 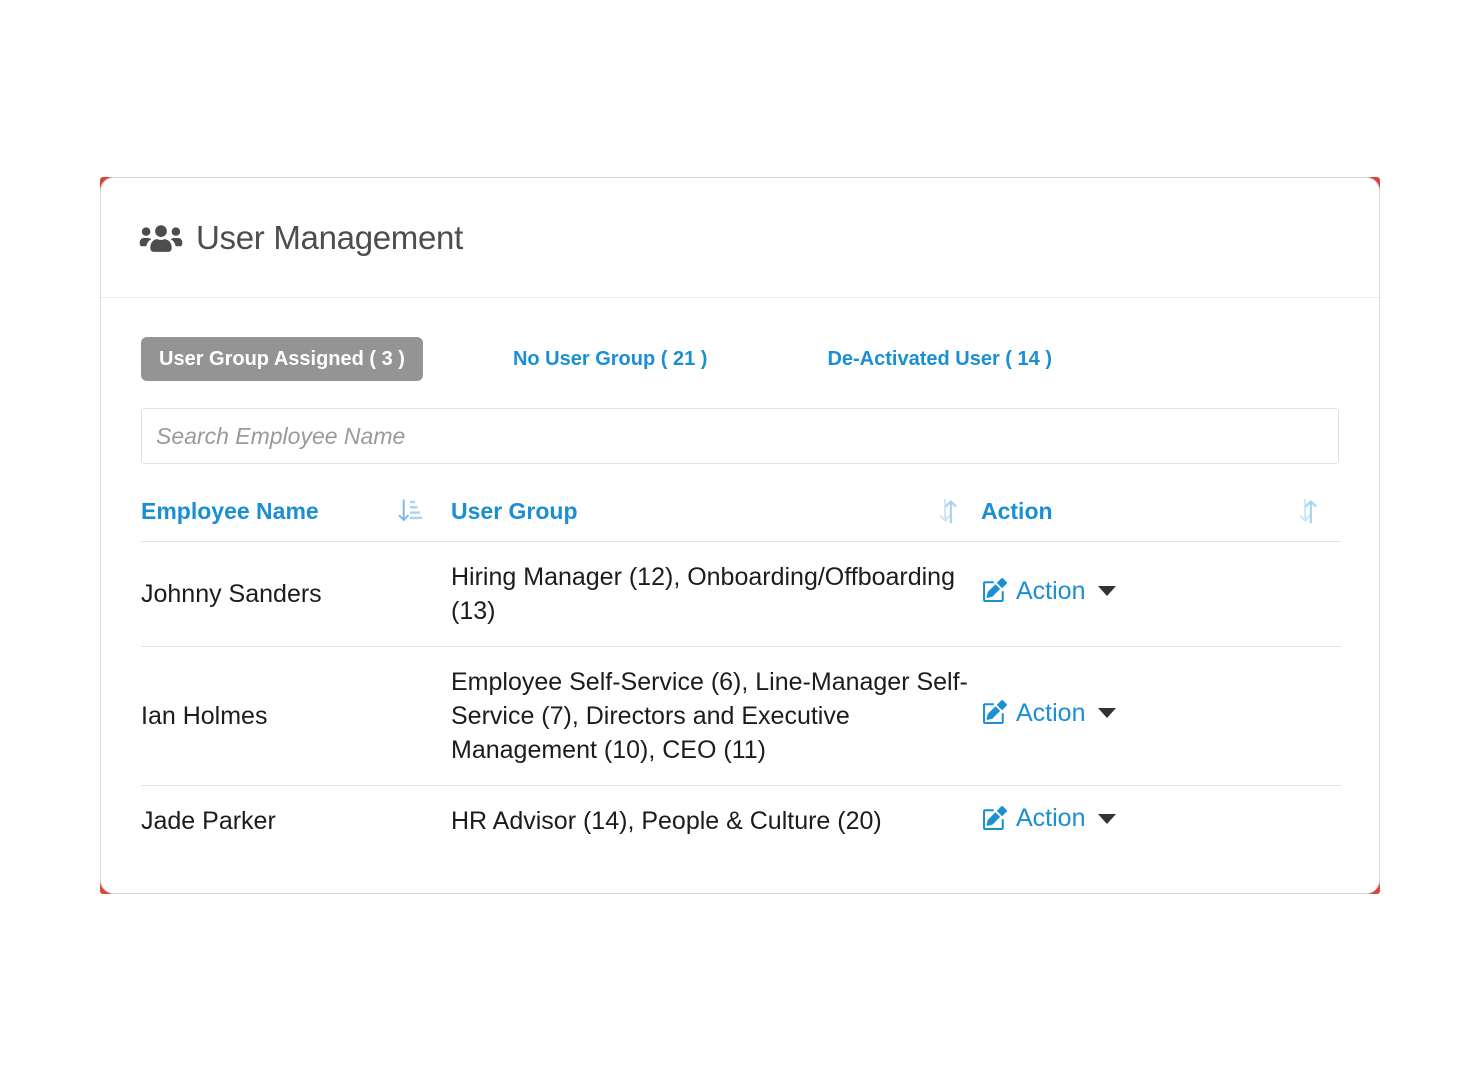 I want to click on tab-user-group-assigned: User Group Assigned ( 3 ), so click(x=282, y=359).